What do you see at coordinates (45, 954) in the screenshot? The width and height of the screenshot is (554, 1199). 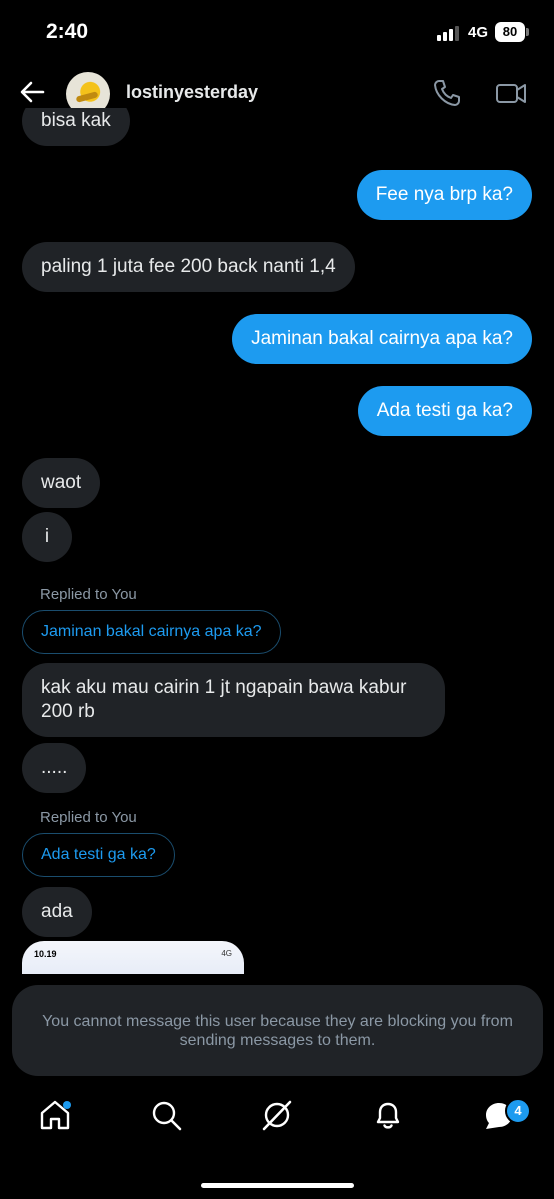 I see `attachment-time: 10.19` at bounding box center [45, 954].